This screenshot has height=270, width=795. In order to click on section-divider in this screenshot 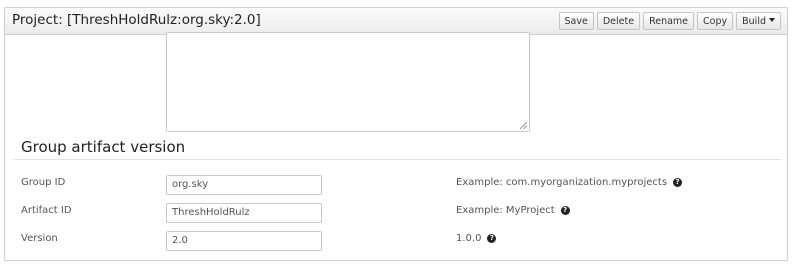, I will do `click(397, 159)`.